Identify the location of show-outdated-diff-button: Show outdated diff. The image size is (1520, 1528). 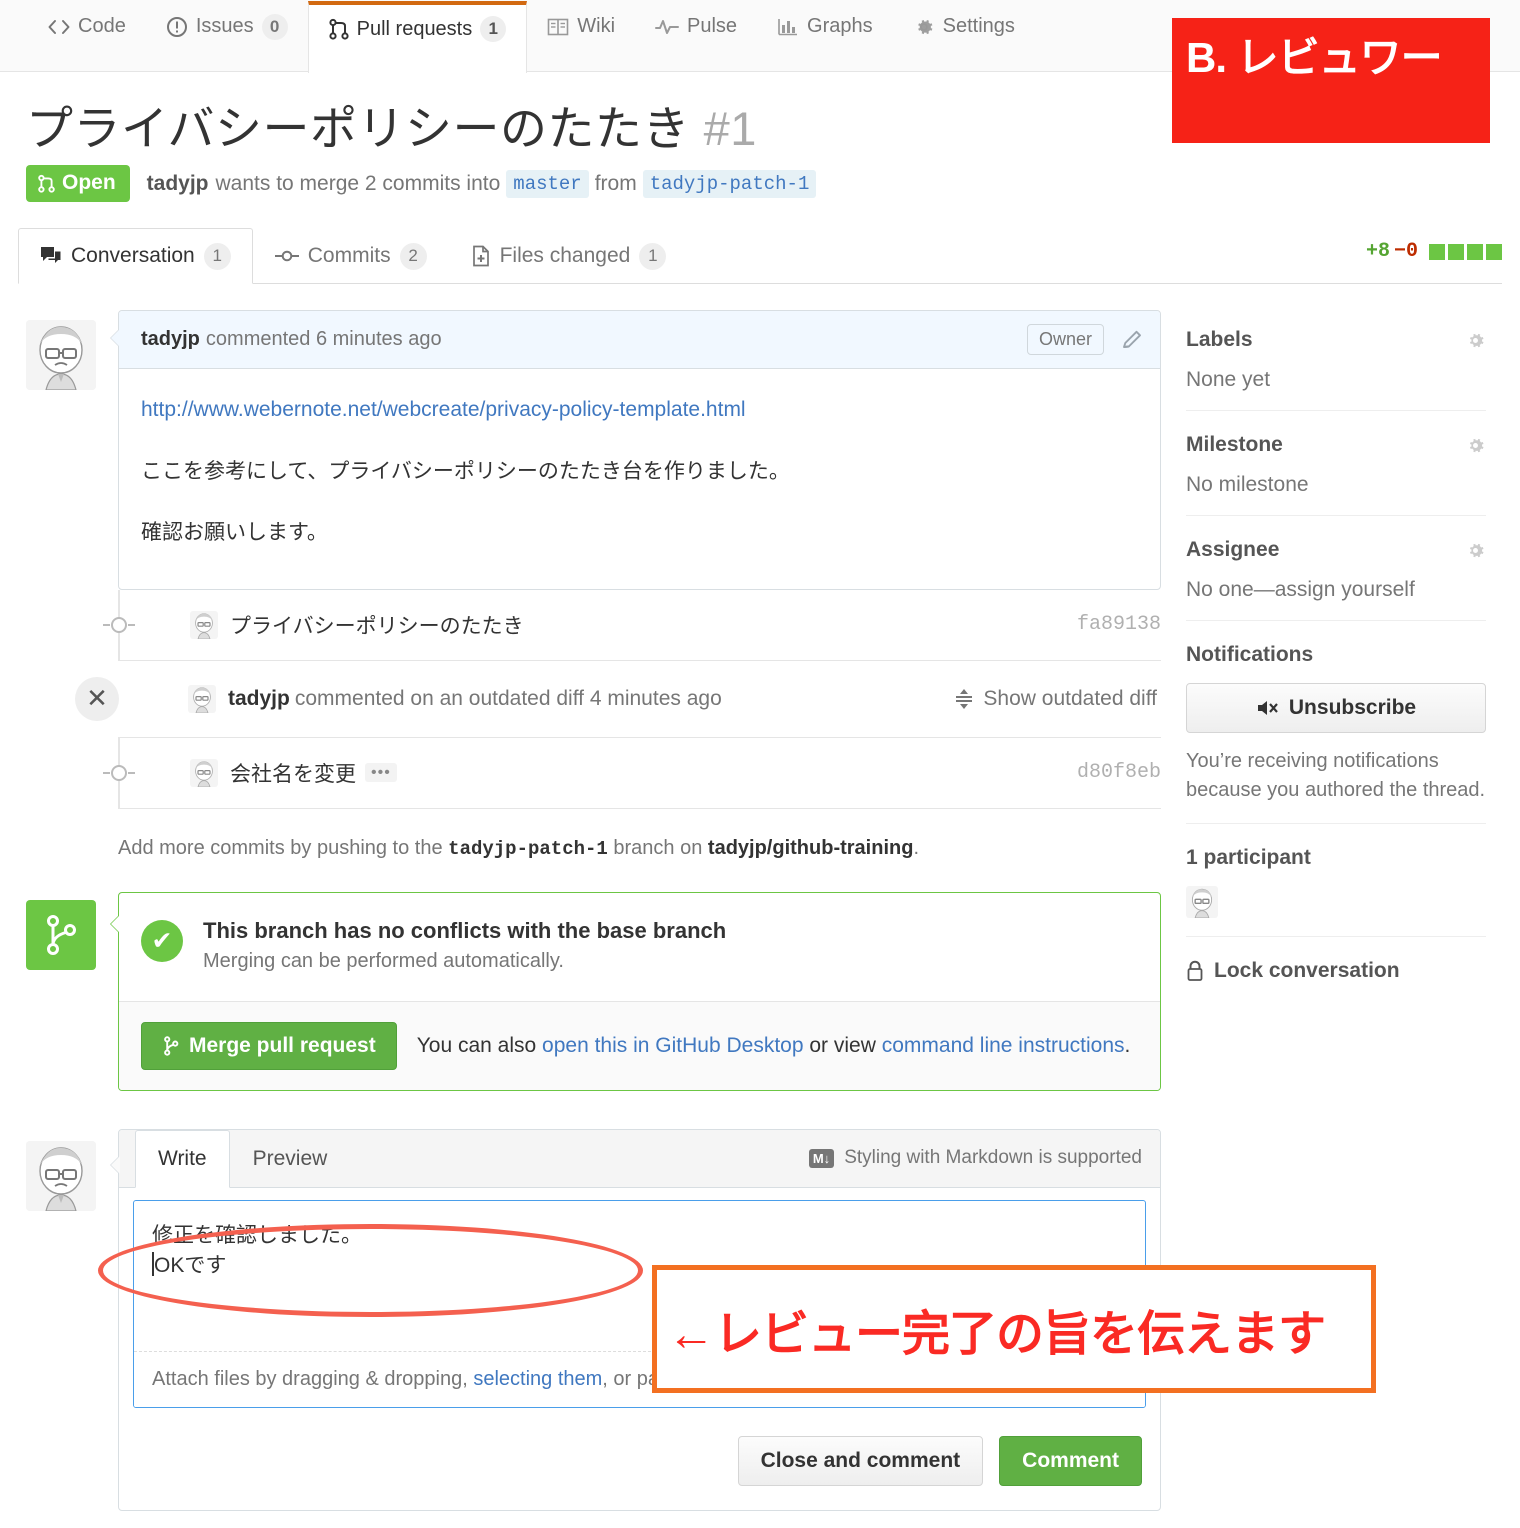
(1055, 699).